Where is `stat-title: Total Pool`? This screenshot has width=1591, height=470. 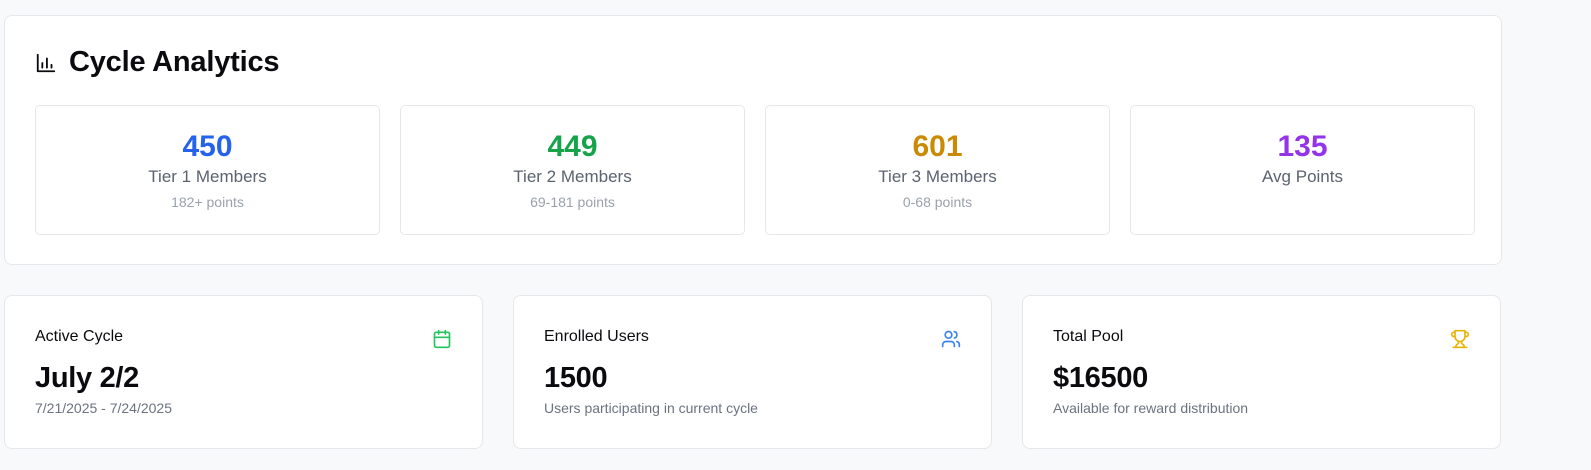 stat-title: Total Pool is located at coordinates (1088, 336).